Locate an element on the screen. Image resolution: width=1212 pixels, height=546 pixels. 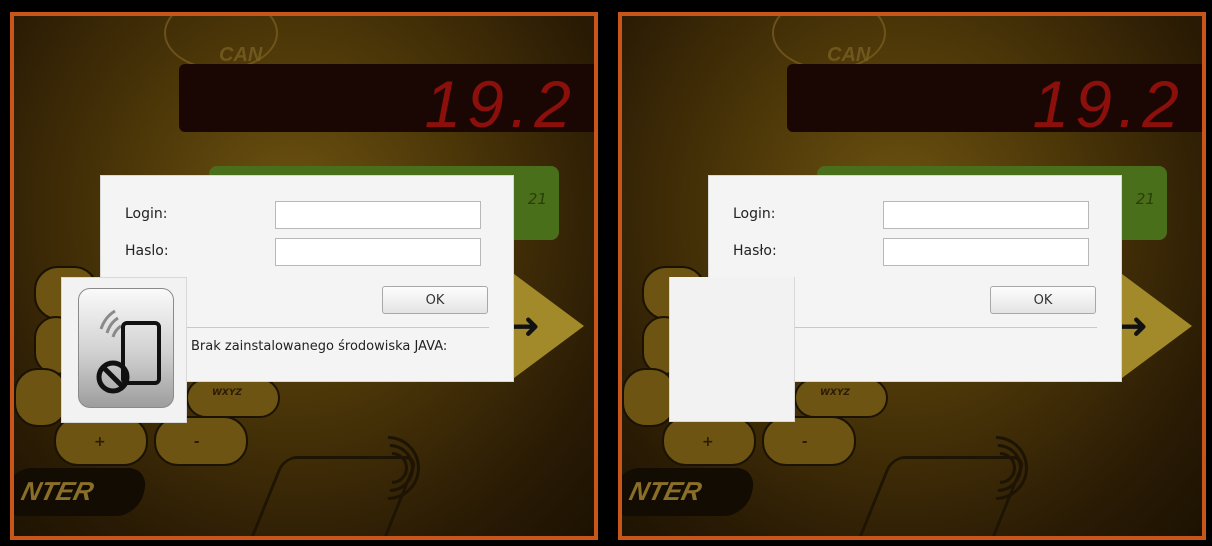
device-no-signal-icon is located at coordinates (126, 348).